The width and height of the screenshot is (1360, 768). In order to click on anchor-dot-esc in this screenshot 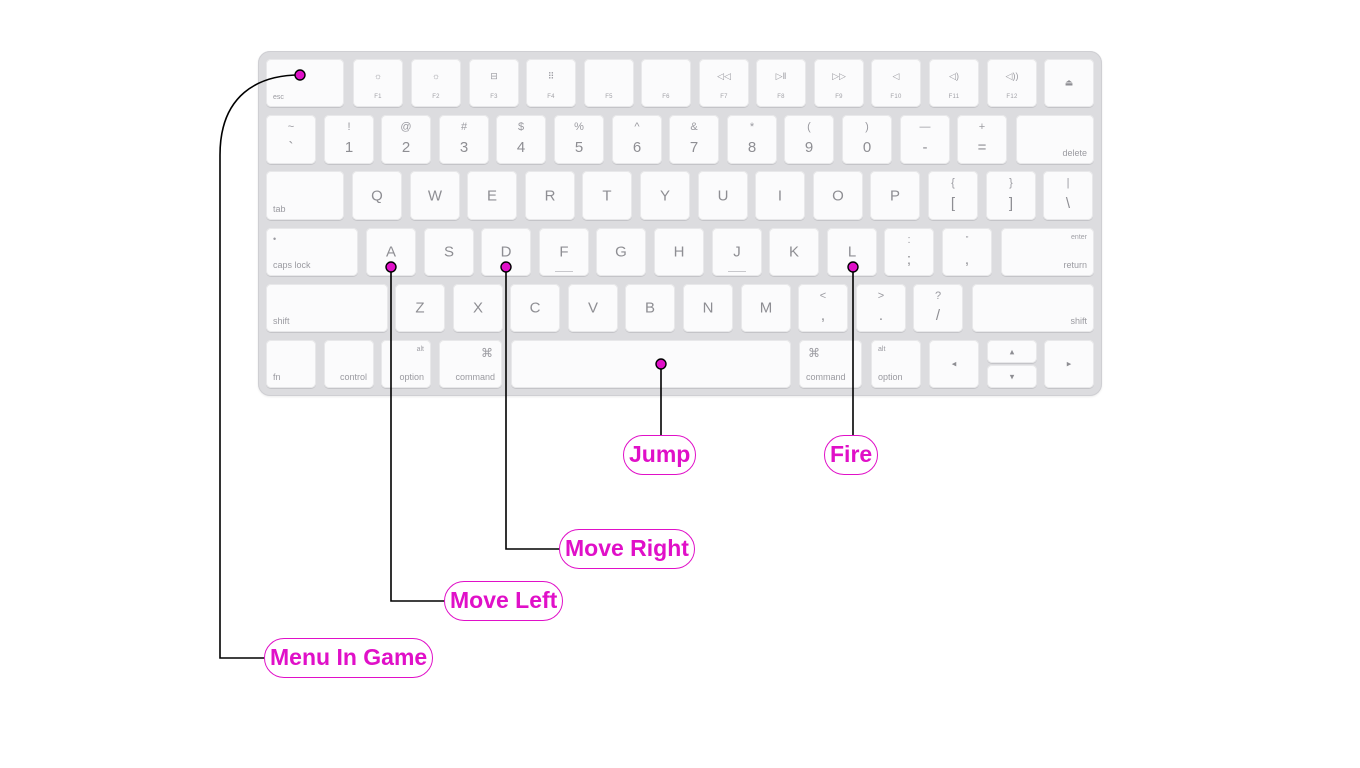, I will do `click(300, 75)`.